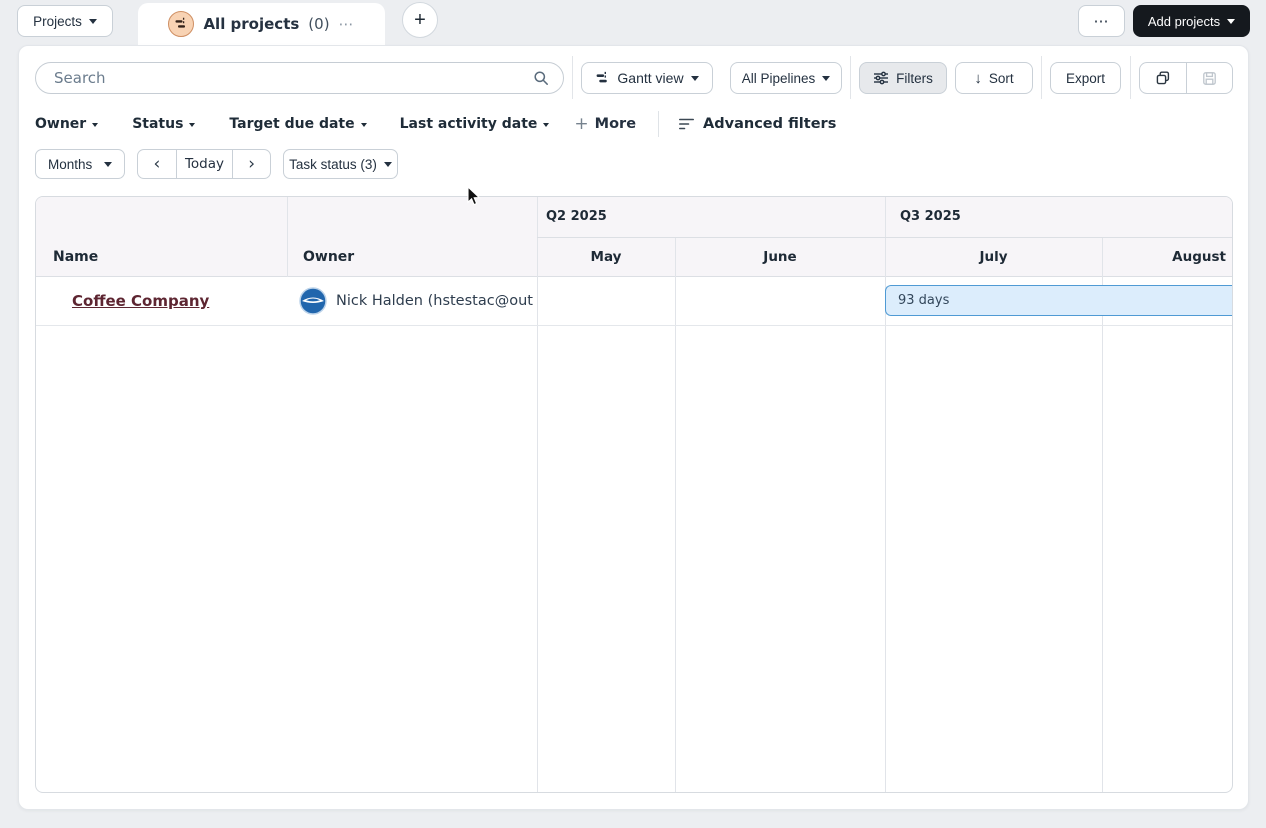  Describe the element at coordinates (687, 124) in the screenshot. I see `filter-lines-icon` at that location.